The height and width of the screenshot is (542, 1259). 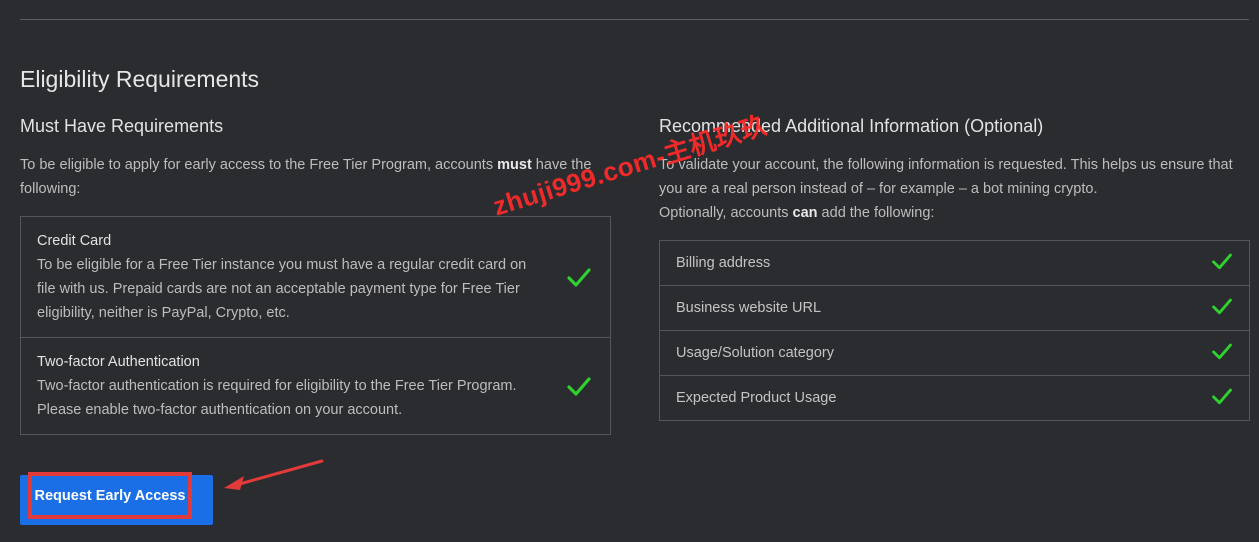 I want to click on item-label: Billing address, so click(x=723, y=263).